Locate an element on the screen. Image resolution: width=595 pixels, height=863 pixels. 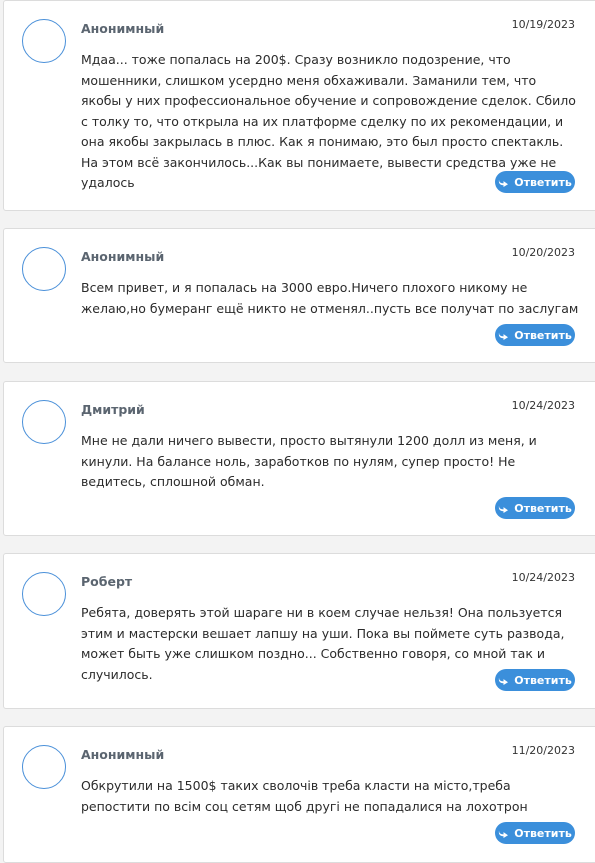
comment-author: Роберт is located at coordinates (106, 581).